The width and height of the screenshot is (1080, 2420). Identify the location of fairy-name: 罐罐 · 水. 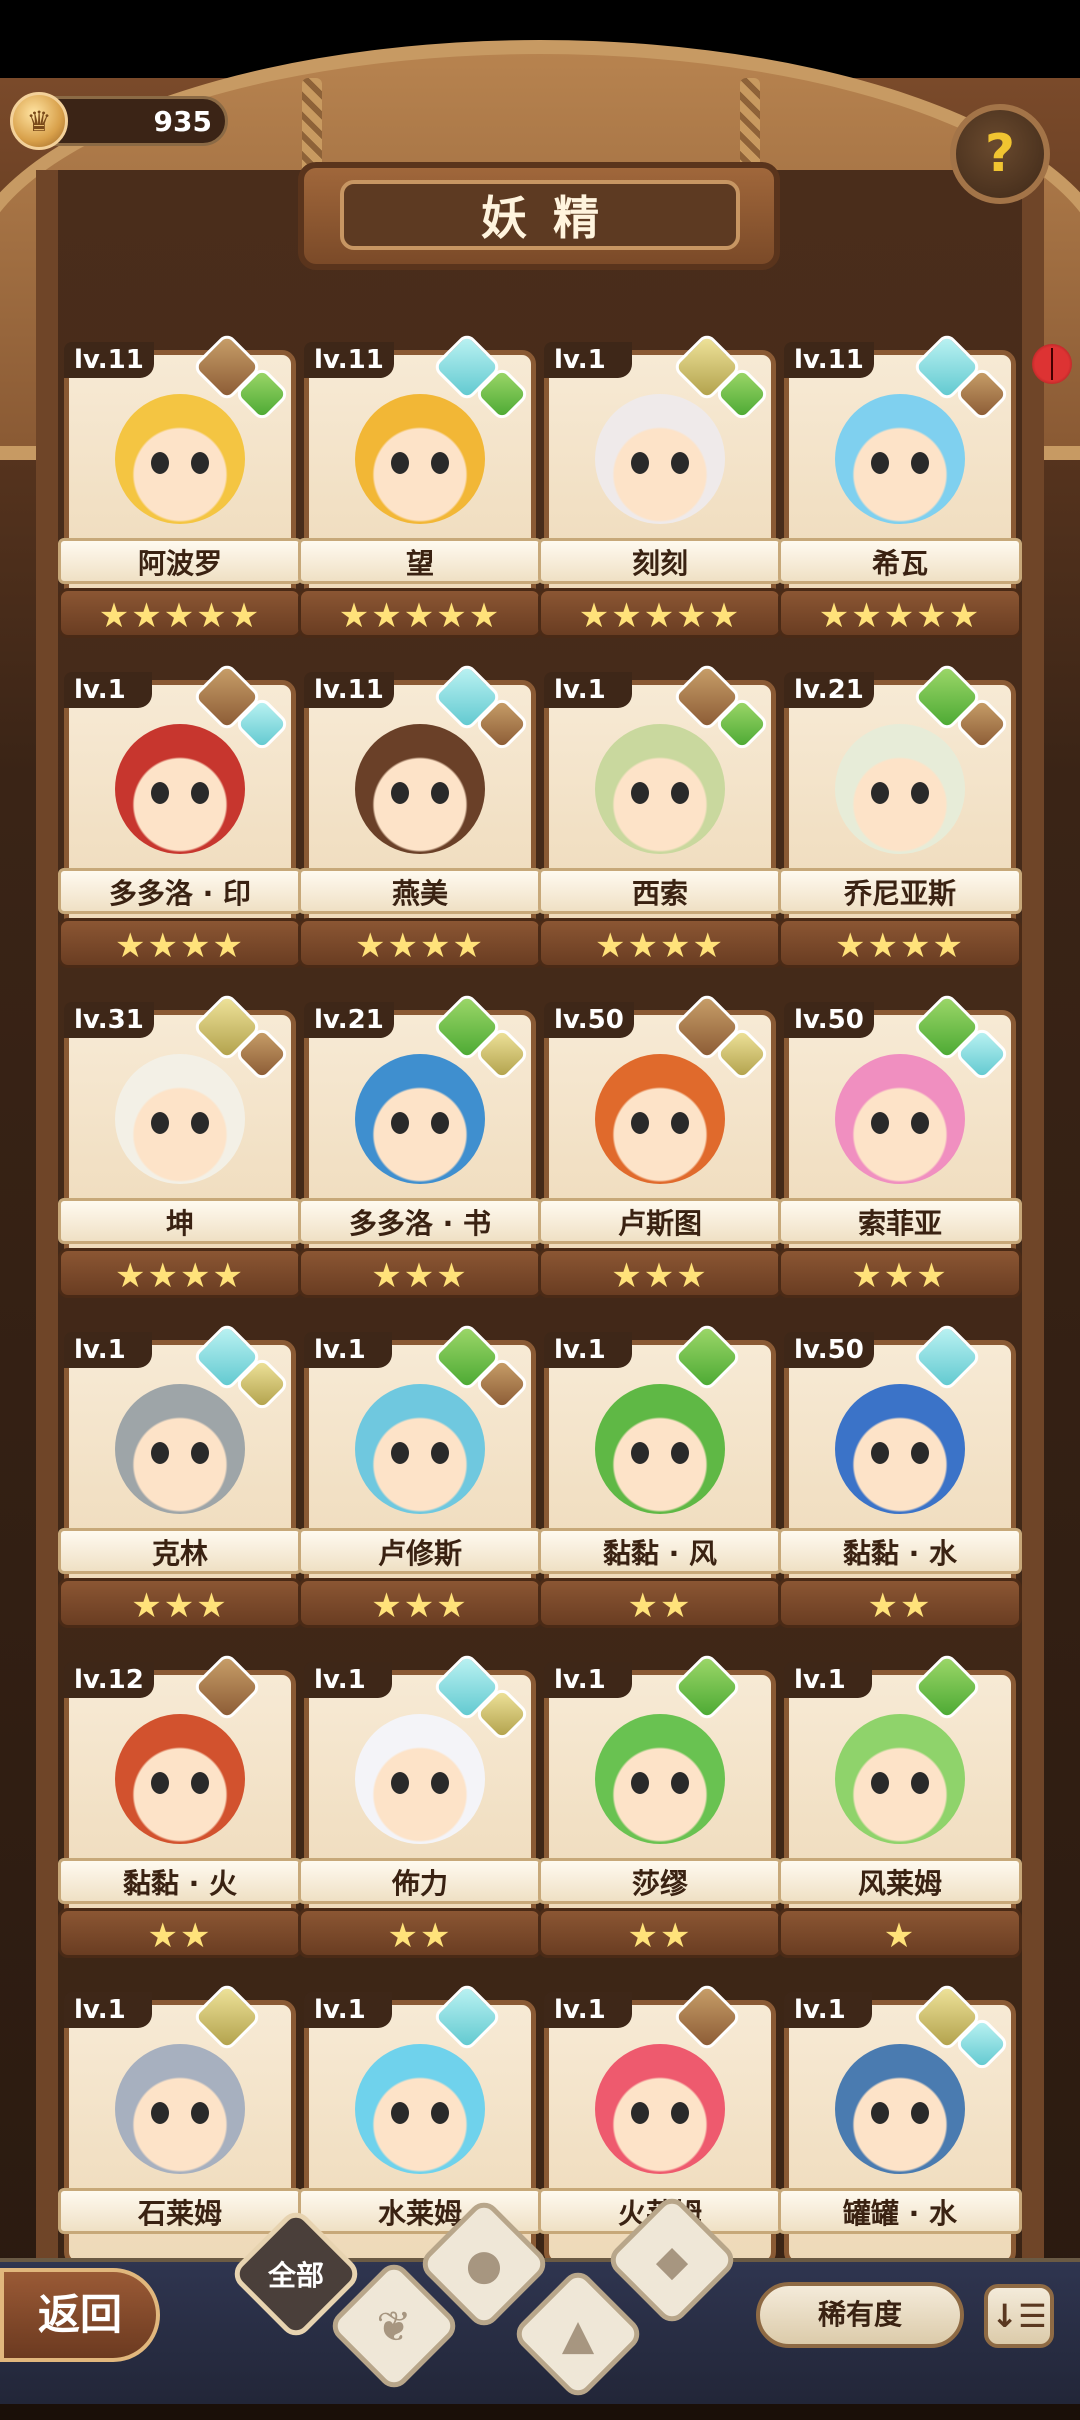
(900, 2211).